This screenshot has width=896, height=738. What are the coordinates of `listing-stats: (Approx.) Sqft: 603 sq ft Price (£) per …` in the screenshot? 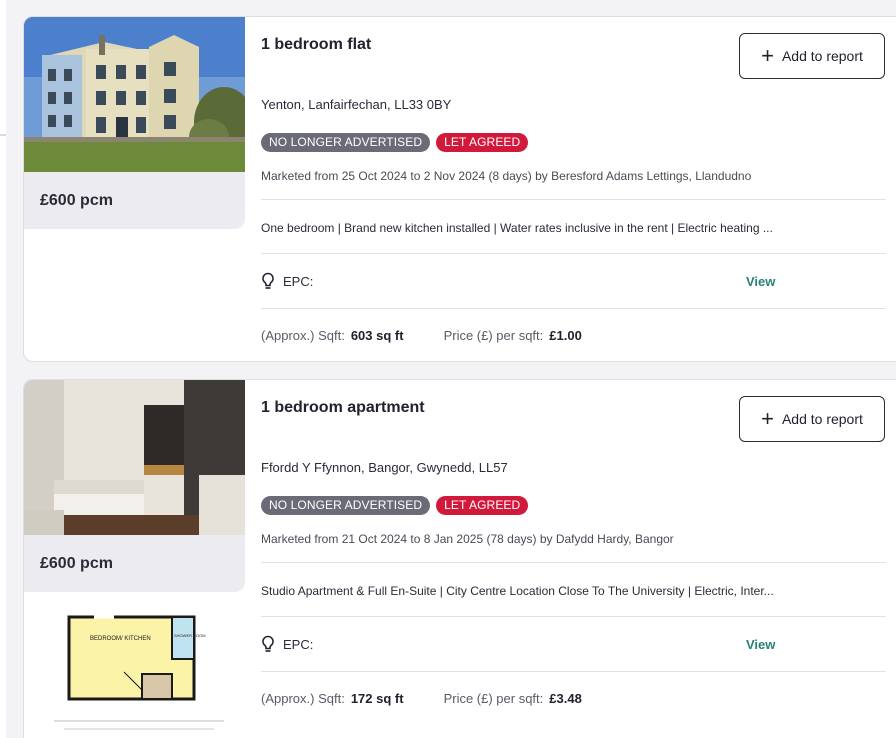 It's located at (421, 335).